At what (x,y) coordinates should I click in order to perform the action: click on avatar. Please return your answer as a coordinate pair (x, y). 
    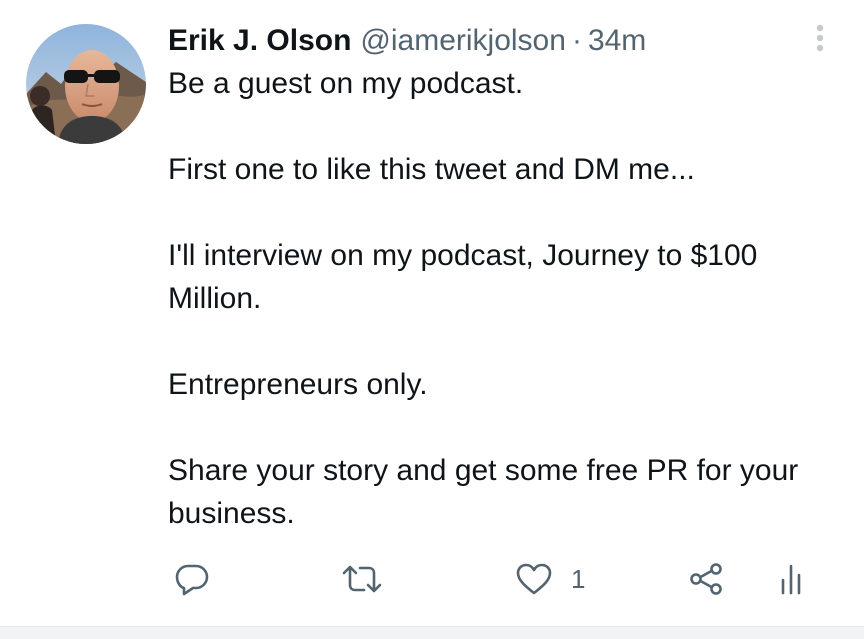
    Looking at the image, I should click on (86, 84).